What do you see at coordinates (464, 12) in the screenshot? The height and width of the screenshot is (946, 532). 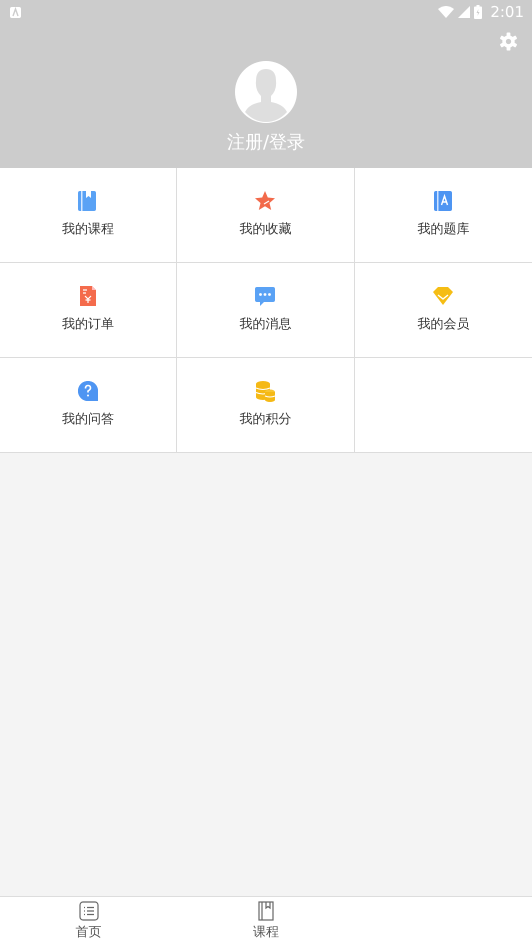 I see `signal-icon` at bounding box center [464, 12].